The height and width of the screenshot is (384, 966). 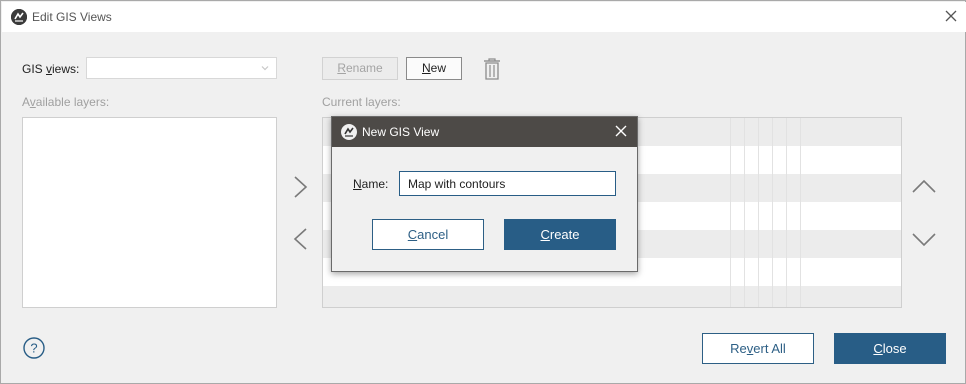 What do you see at coordinates (492, 69) in the screenshot?
I see `trash-icon` at bounding box center [492, 69].